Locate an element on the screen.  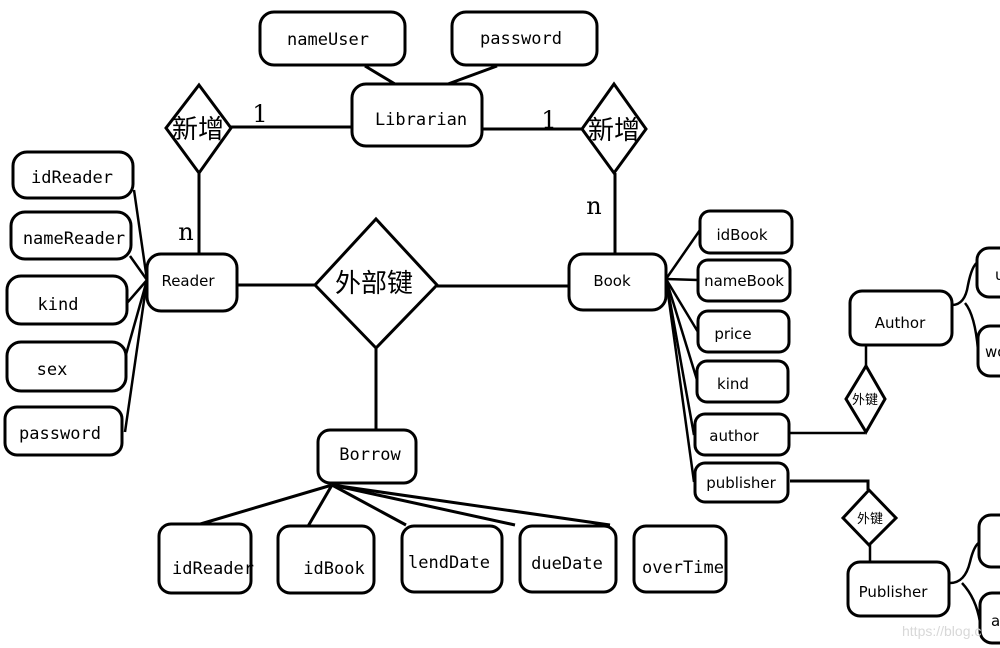
author-attr-2: wo is located at coordinates (988, 351).